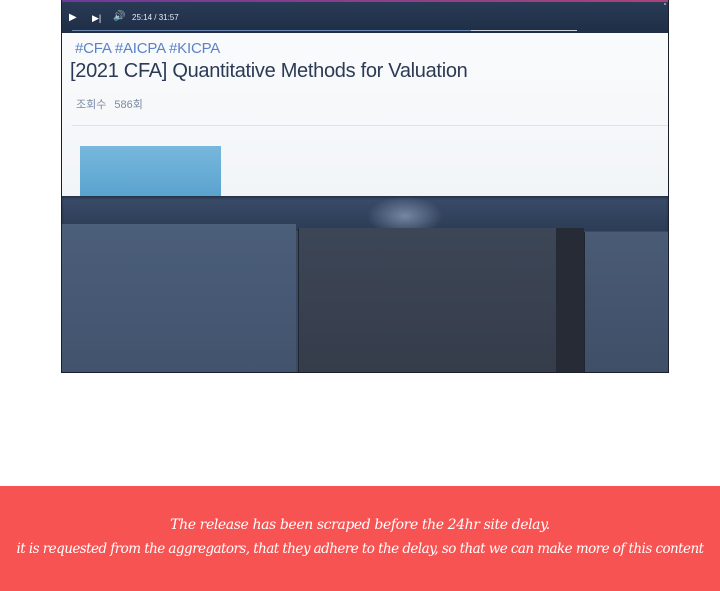 Image resolution: width=720 pixels, height=591 pixels. Describe the element at coordinates (73, 18) in the screenshot. I see `play-icon: ▶` at that location.